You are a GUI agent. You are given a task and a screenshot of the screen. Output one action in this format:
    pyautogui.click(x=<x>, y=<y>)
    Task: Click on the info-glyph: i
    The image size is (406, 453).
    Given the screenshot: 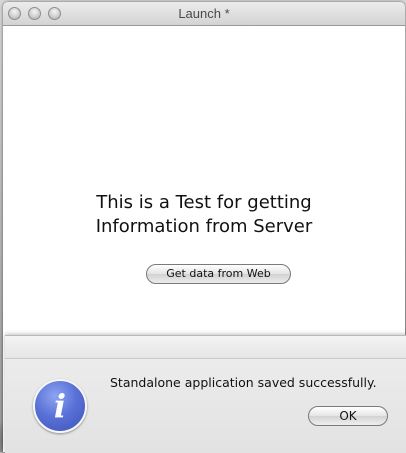 What is the action you would take?
    pyautogui.click(x=60, y=406)
    